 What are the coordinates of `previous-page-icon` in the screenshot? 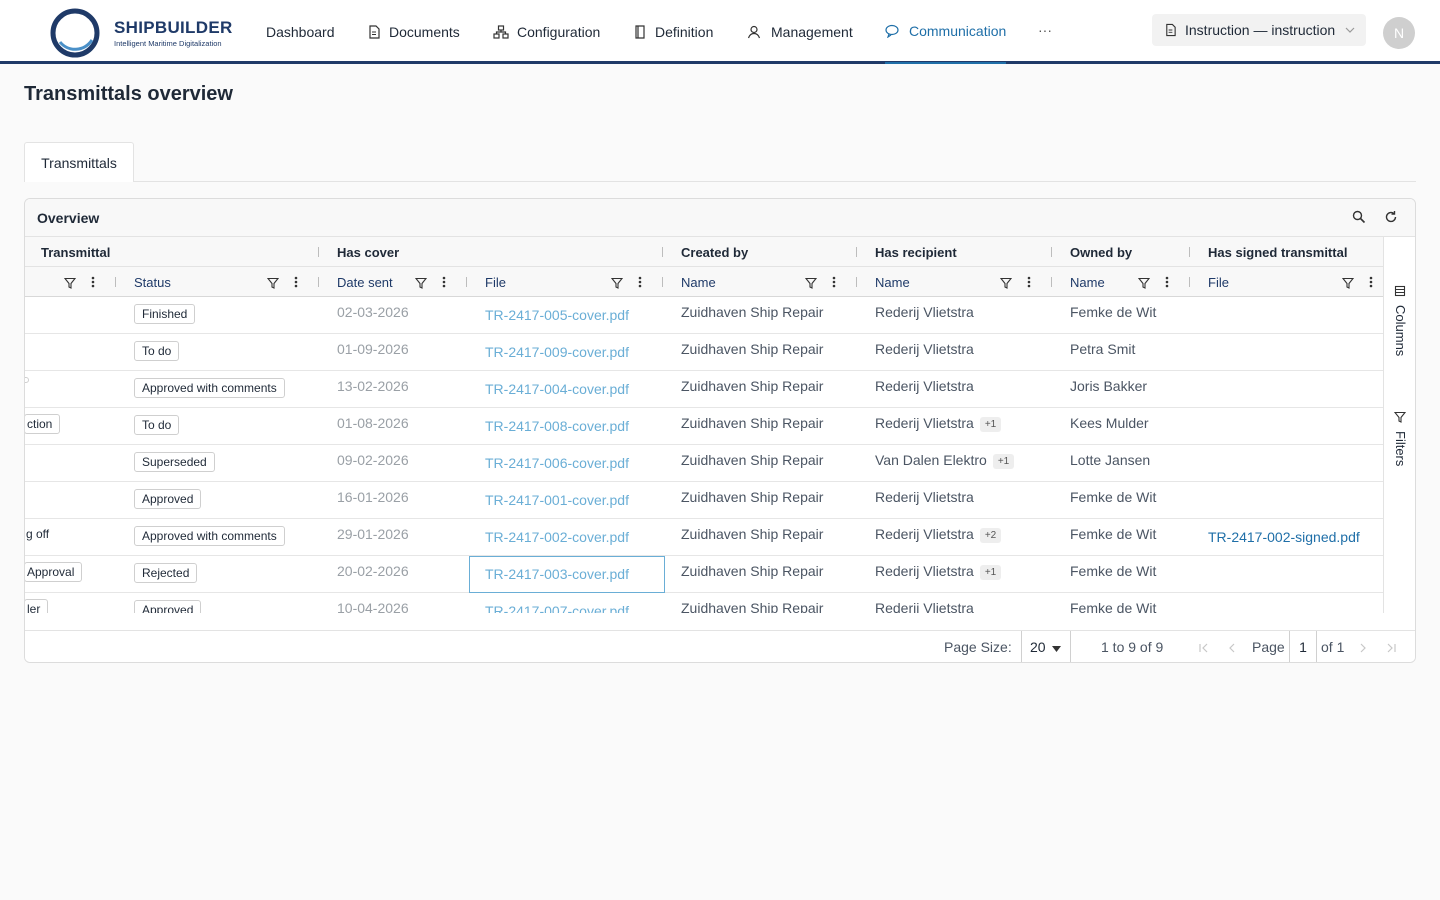 It's located at (1232, 650).